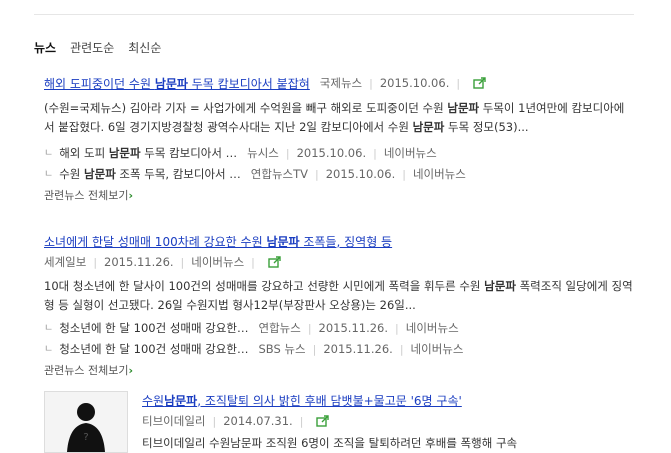  What do you see at coordinates (65, 262) in the screenshot?
I see `news-source: 세계일보` at bounding box center [65, 262].